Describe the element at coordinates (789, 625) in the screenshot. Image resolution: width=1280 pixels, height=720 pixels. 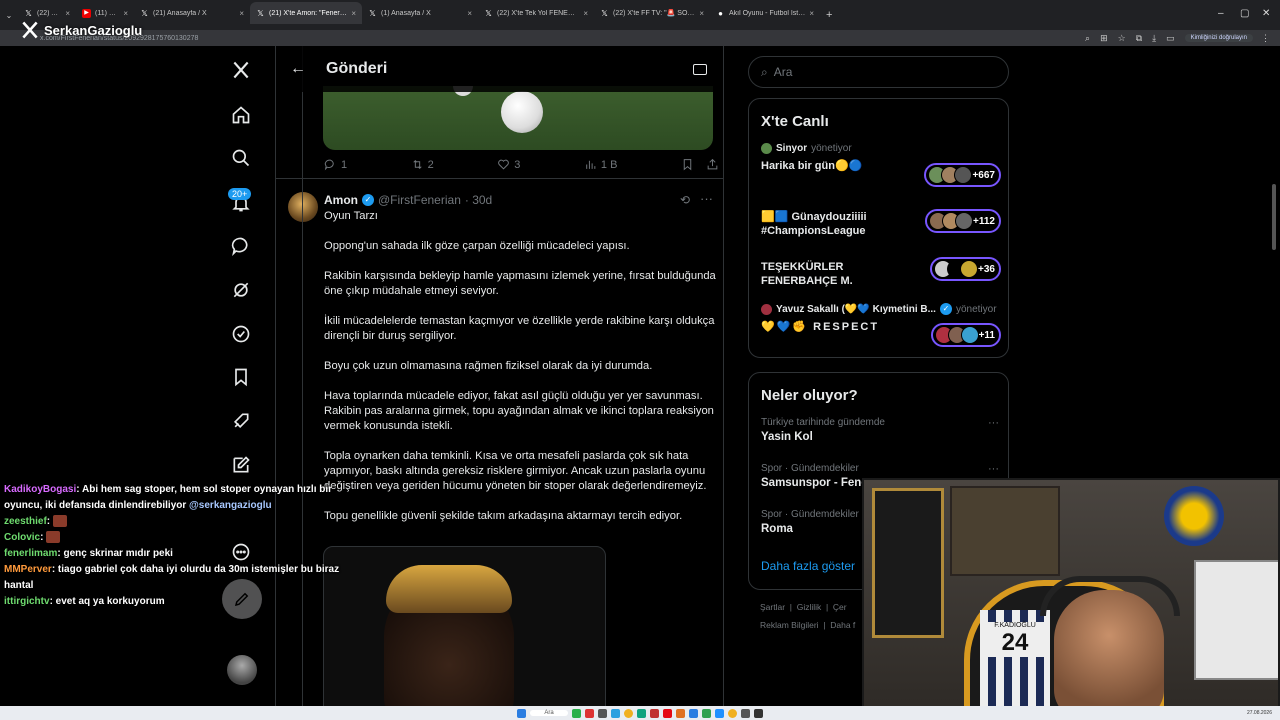
I see `footer-link: Reklam Bilgileri` at that location.